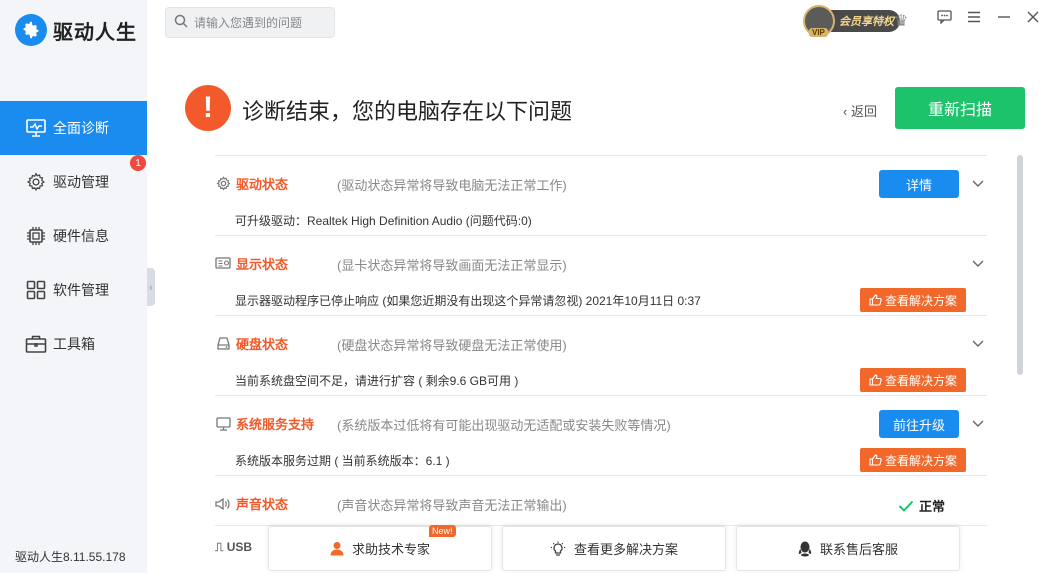 This screenshot has height=573, width=1051. I want to click on sidebar-item-toolbox: 工具箱, so click(73, 344).